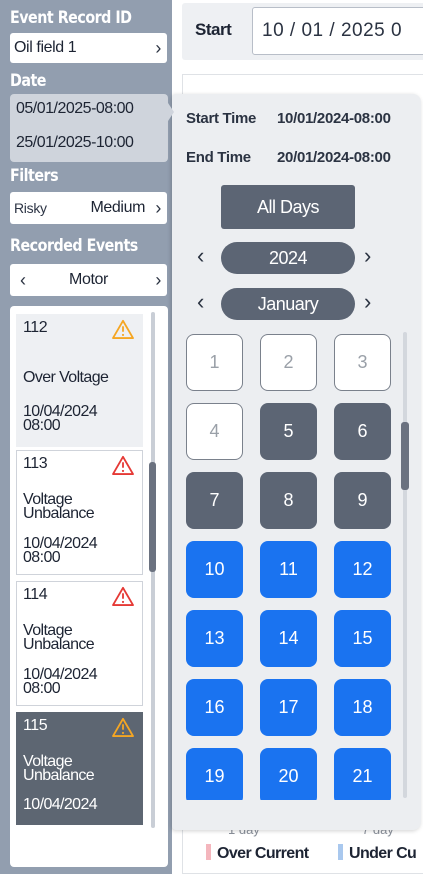  What do you see at coordinates (88, 208) in the screenshot?
I see `filter-selector: Risky Medium ›` at bounding box center [88, 208].